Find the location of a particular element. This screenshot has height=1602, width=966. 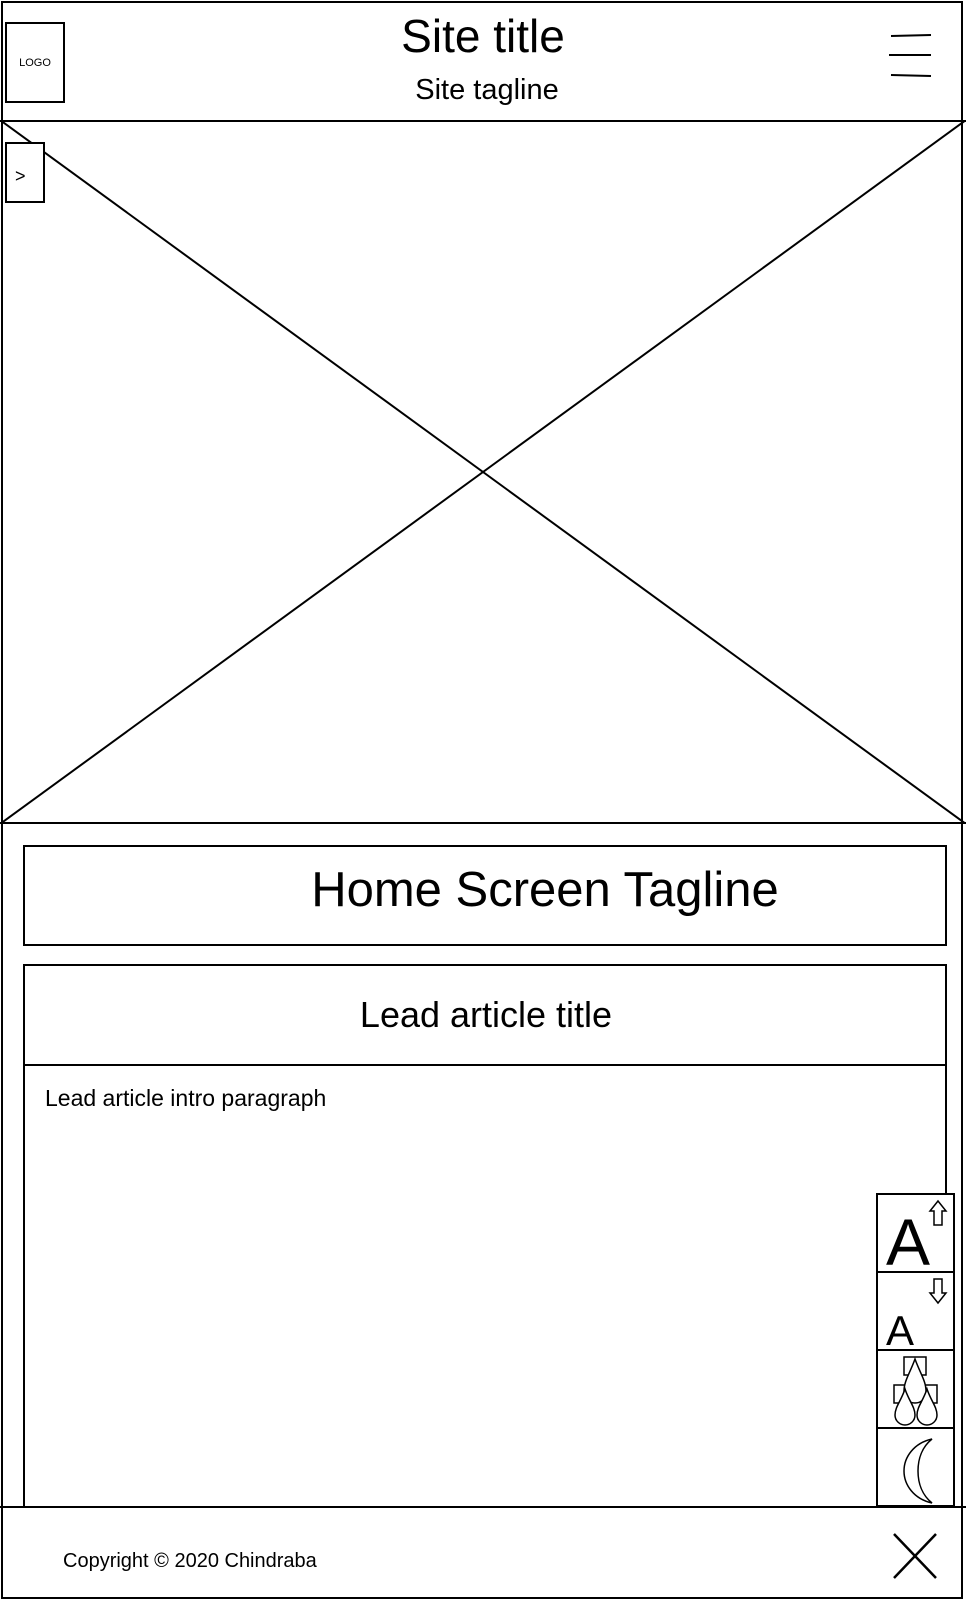

font-increase-button: A is located at coordinates (915, 1234).